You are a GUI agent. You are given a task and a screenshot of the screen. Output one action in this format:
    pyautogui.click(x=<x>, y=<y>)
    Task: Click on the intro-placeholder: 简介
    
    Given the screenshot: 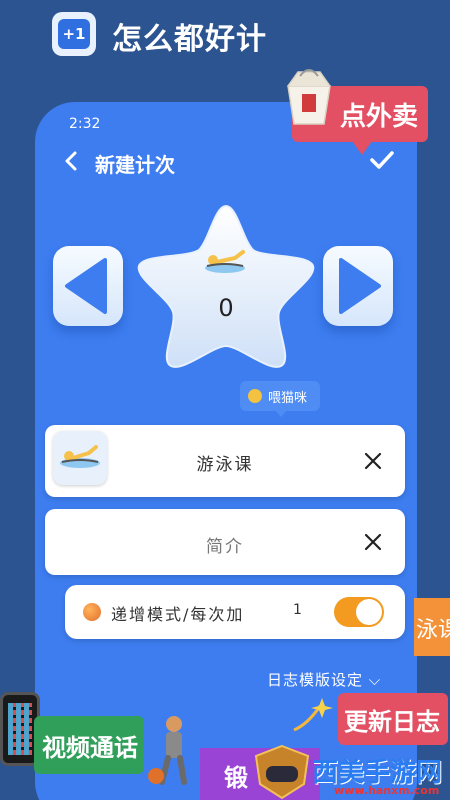 What is the action you would take?
    pyautogui.click(x=225, y=544)
    